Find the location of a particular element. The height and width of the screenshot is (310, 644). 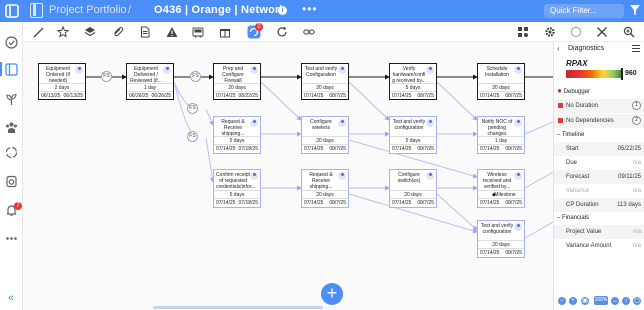

financials-title: Financials is located at coordinates (576, 218).